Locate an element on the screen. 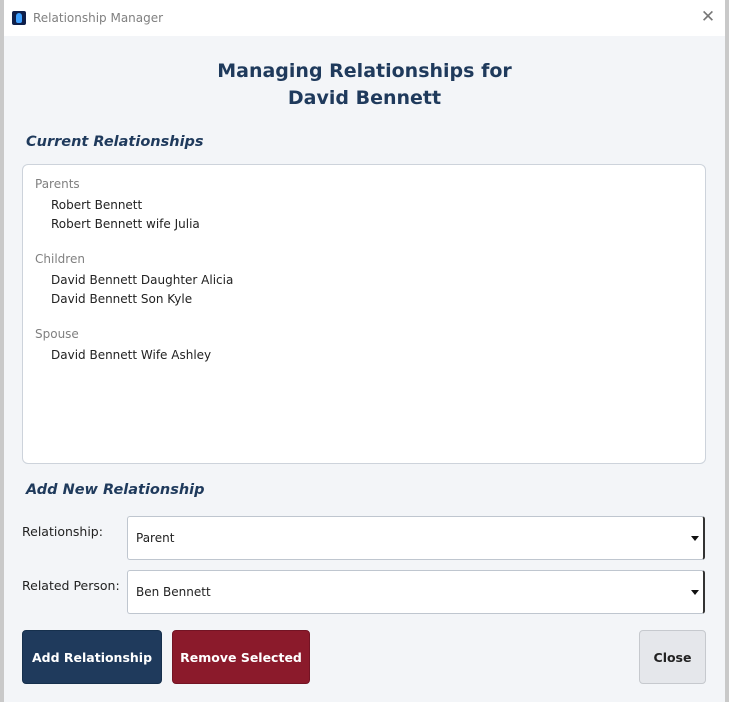  add-relationship-heading: Add New Relationship is located at coordinates (115, 490).